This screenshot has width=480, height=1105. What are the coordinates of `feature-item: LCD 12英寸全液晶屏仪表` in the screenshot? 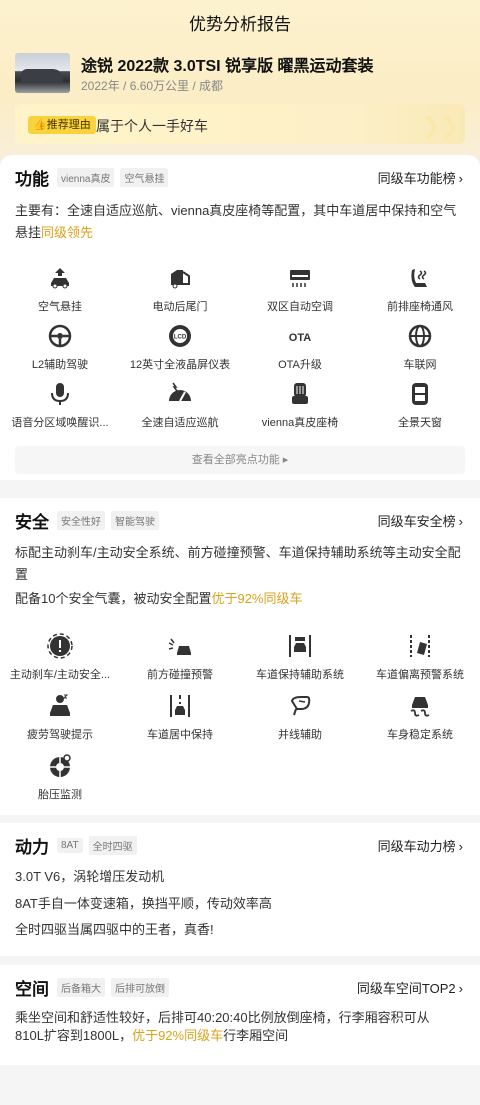 It's located at (180, 347).